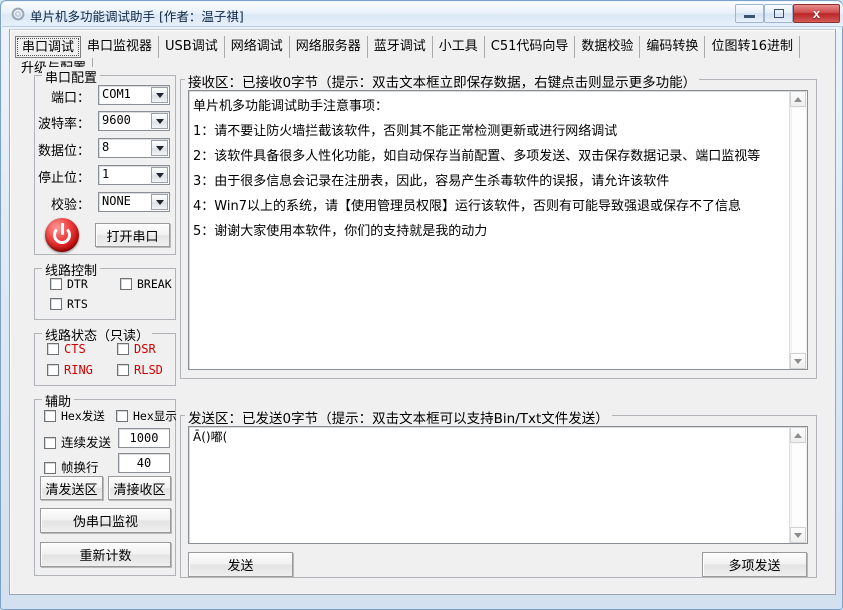 Image resolution: width=843 pixels, height=610 pixels. I want to click on tab-encoding-convert: 编码转换, so click(673, 47).